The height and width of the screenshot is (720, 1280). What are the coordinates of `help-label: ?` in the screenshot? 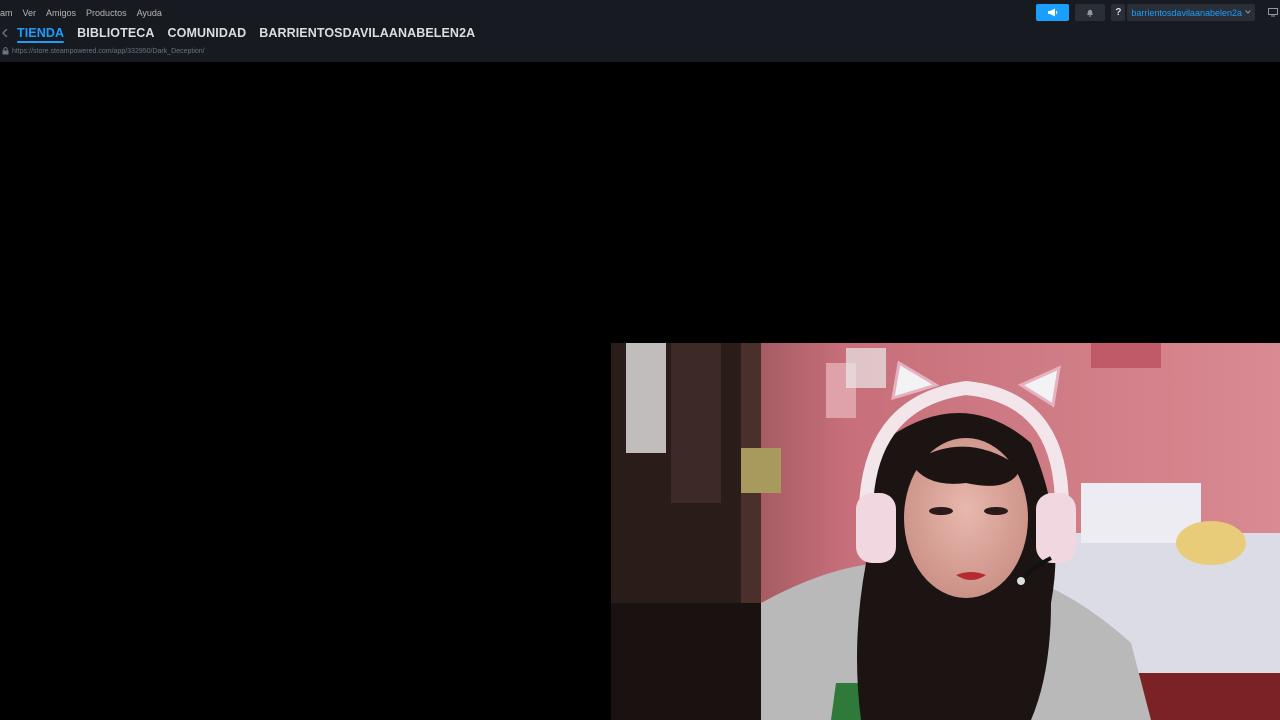 It's located at (1118, 12).